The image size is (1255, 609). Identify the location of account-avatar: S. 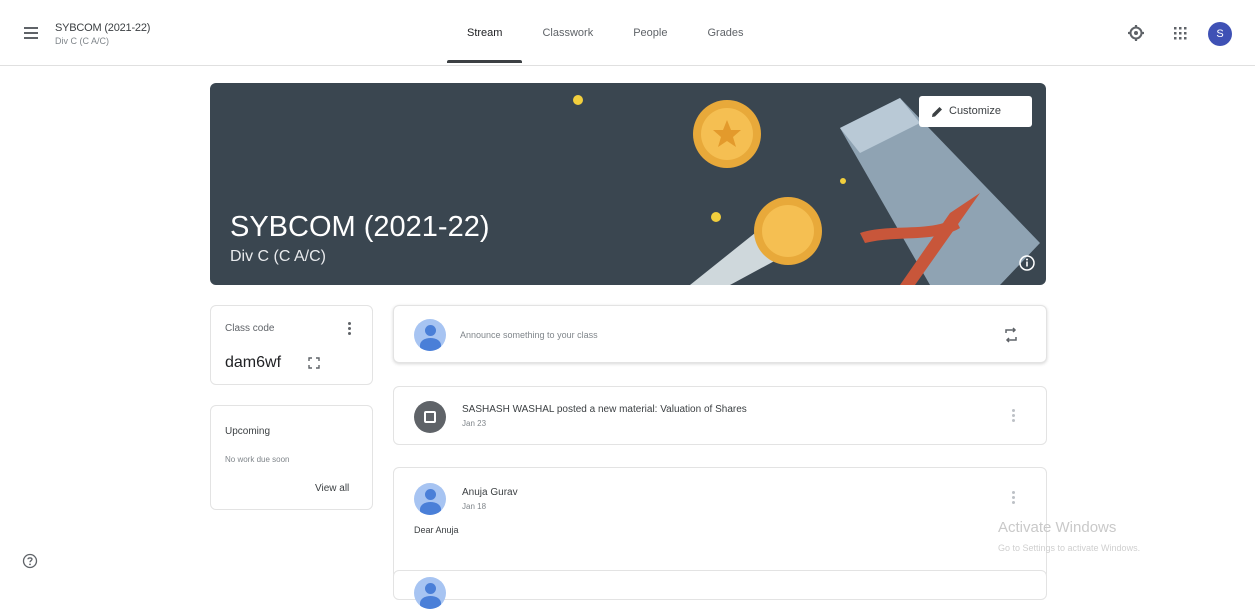
(1220, 34).